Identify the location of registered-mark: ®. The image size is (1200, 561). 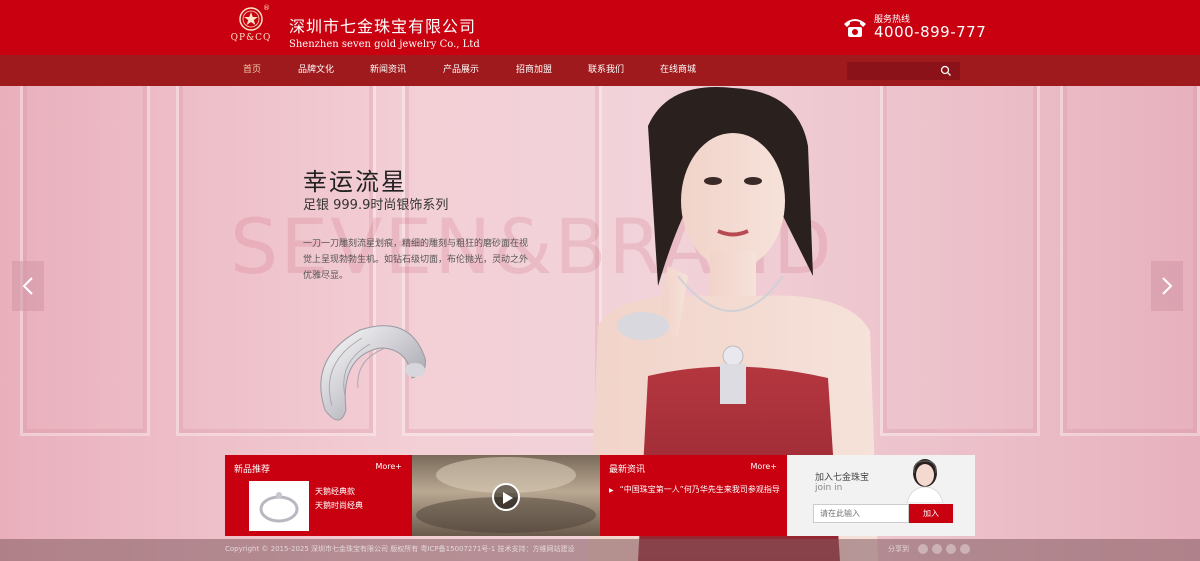
(266, 8).